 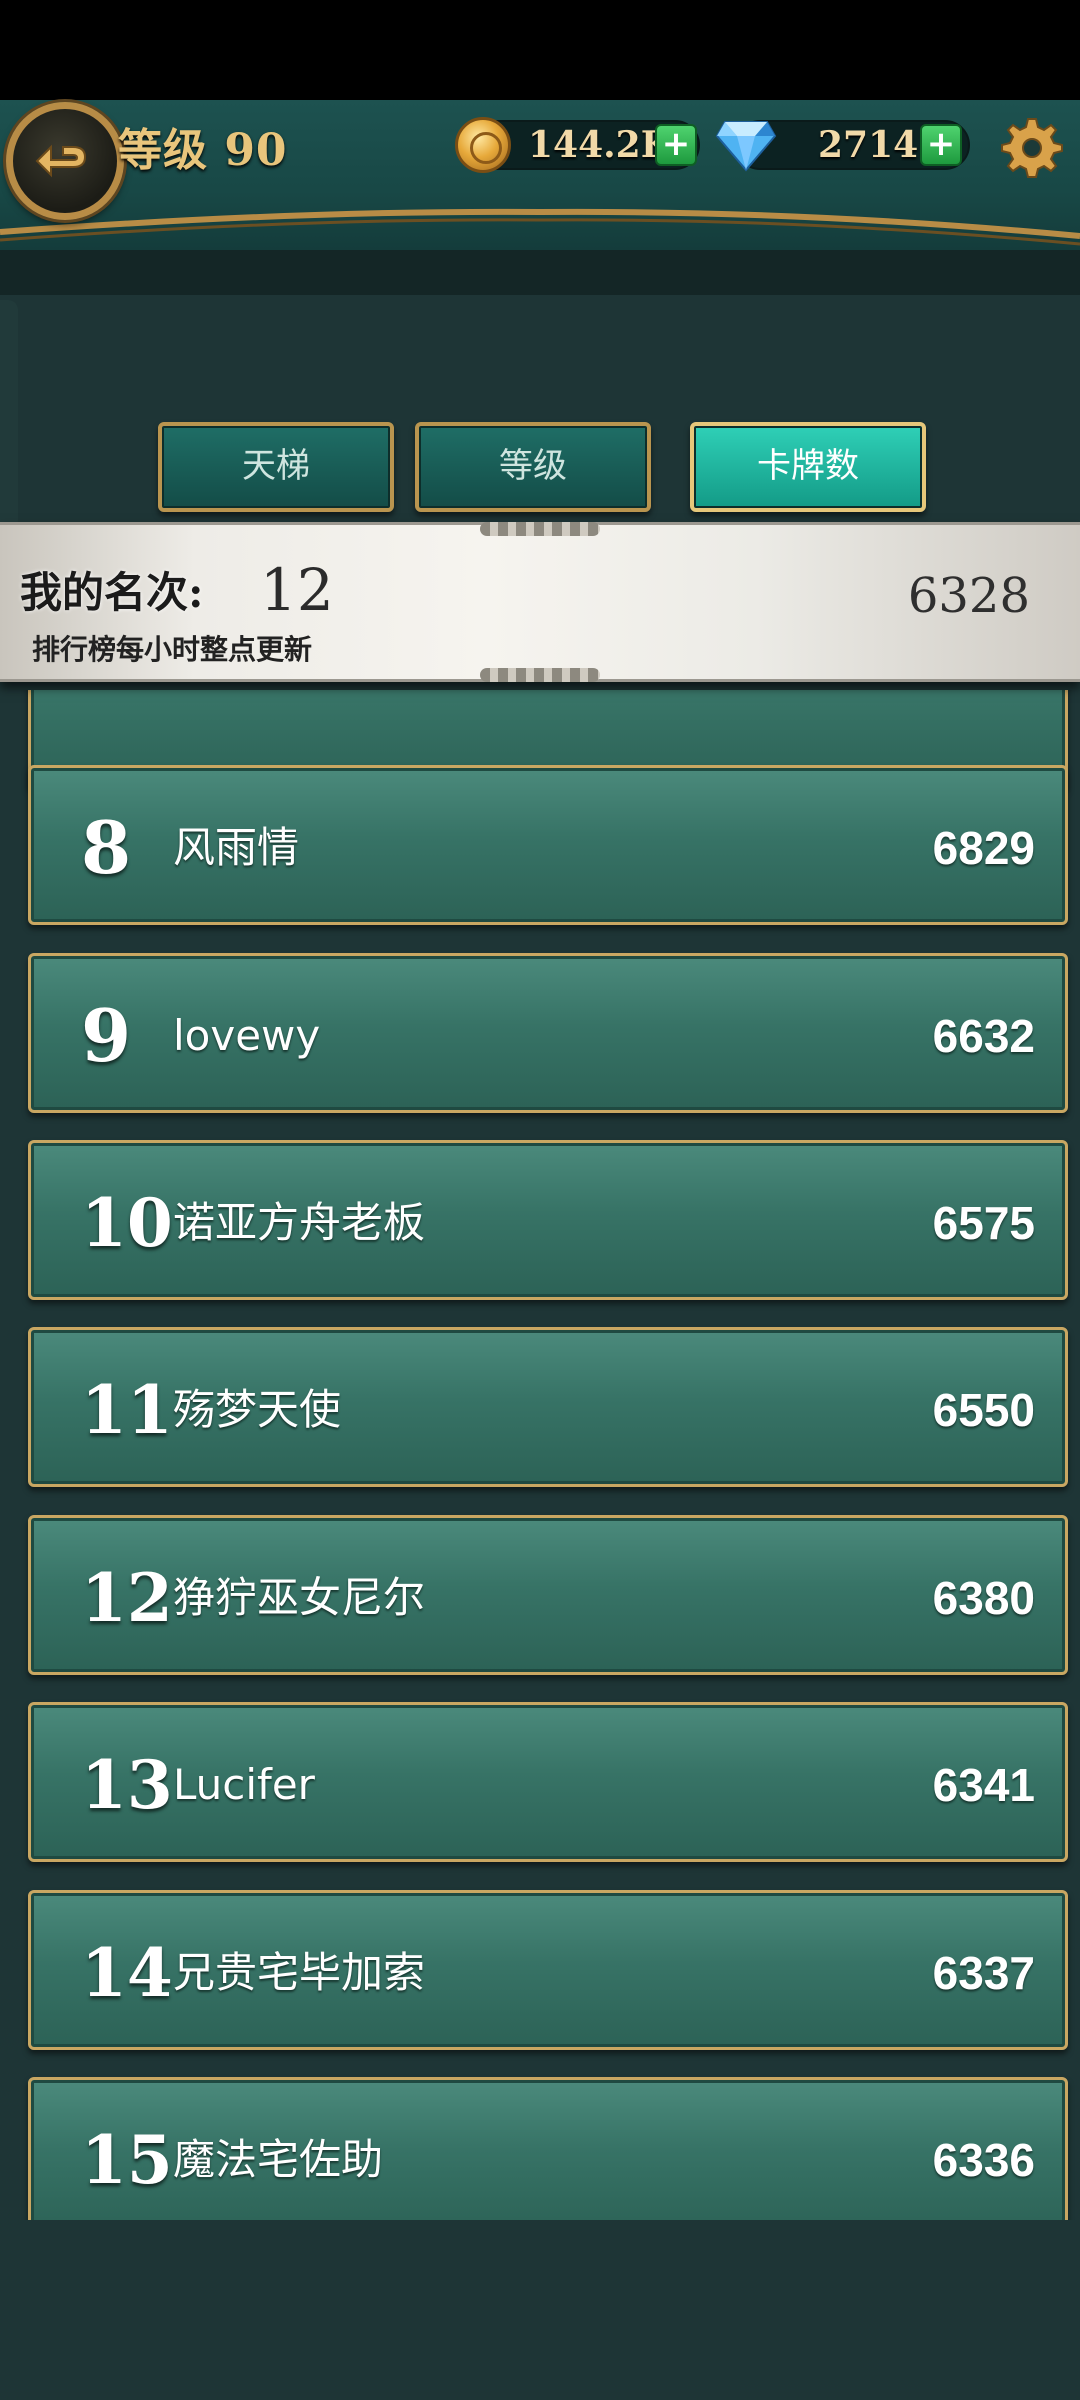 I want to click on tab-ladder: 天梯, so click(x=276, y=467).